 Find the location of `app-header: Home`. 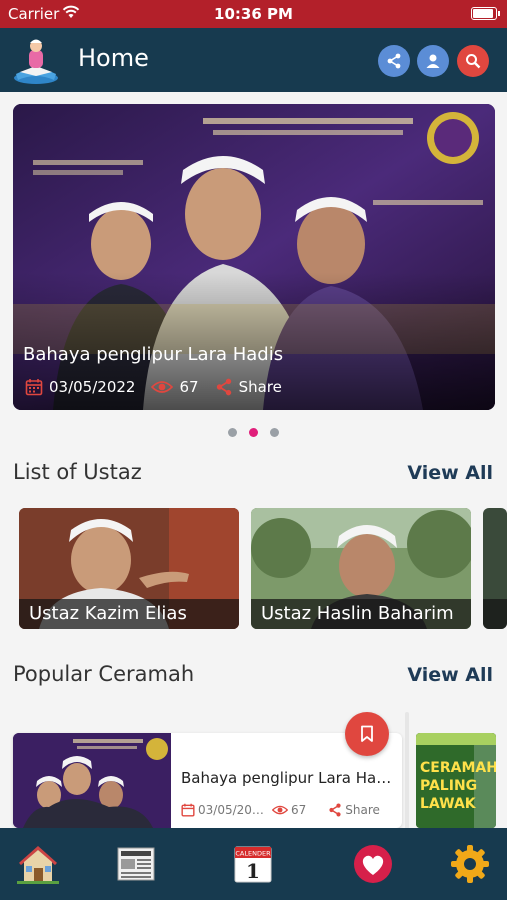

app-header: Home is located at coordinates (253, 60).